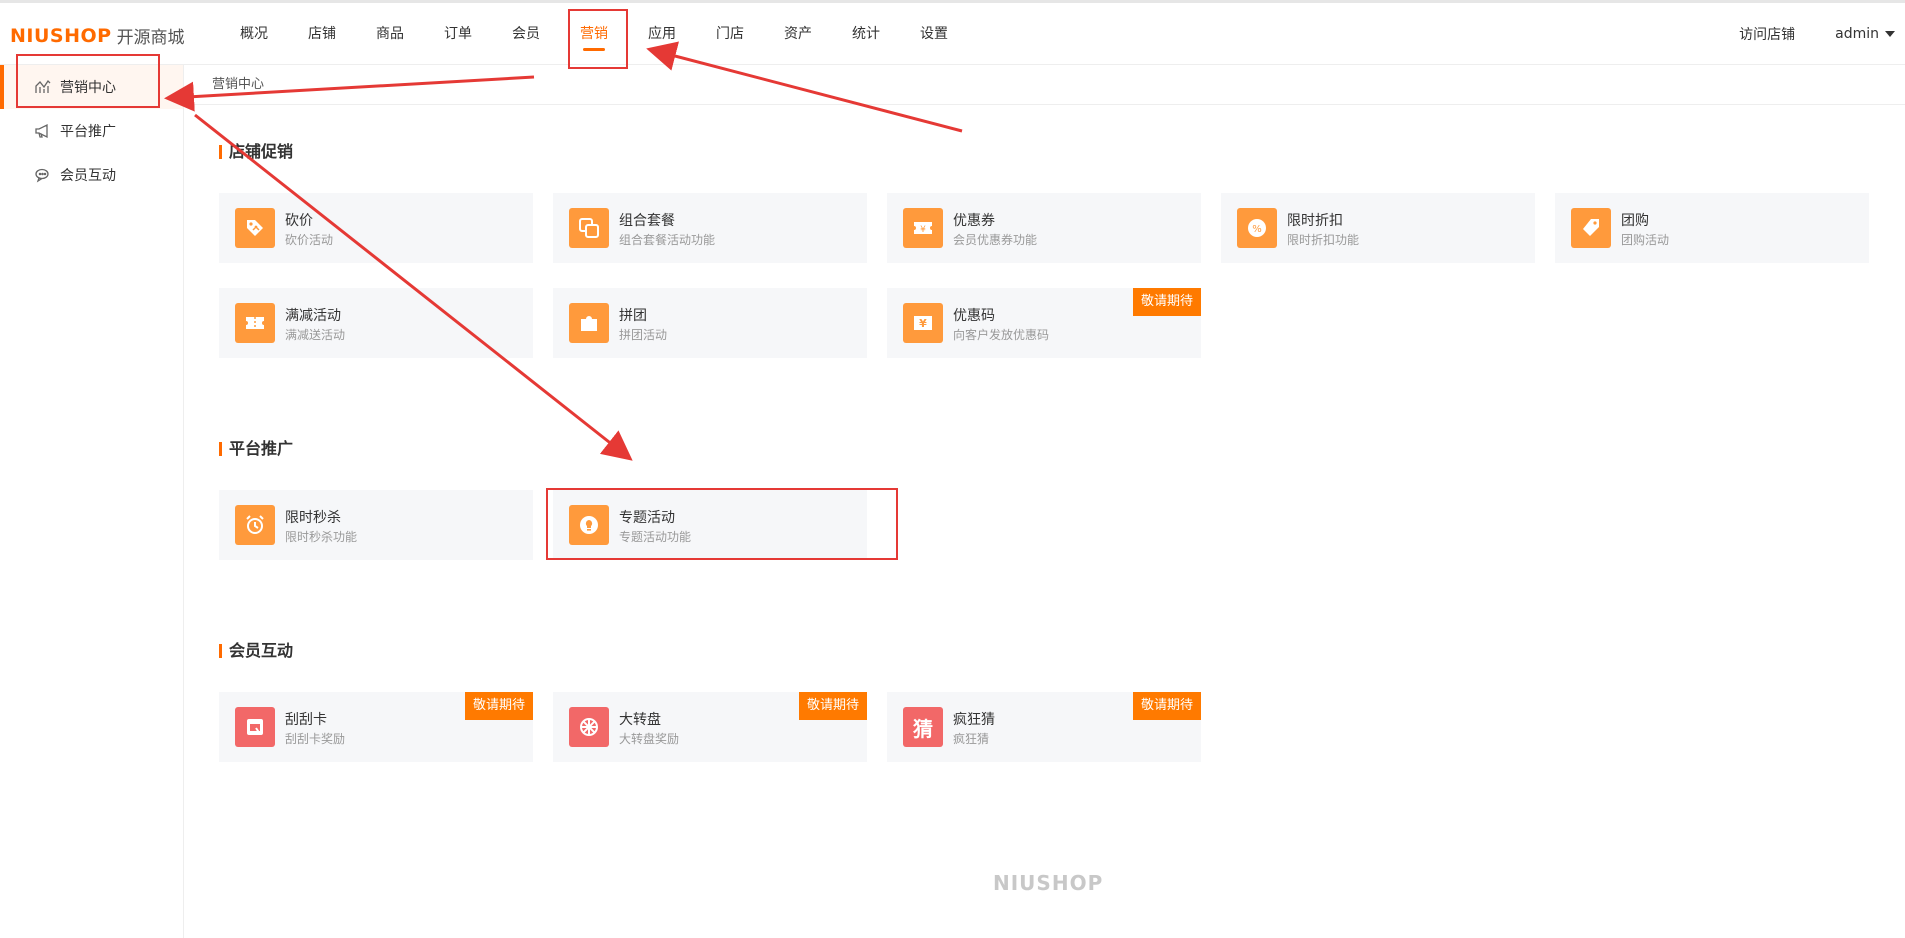  I want to click on nav-orders: 订单, so click(458, 34).